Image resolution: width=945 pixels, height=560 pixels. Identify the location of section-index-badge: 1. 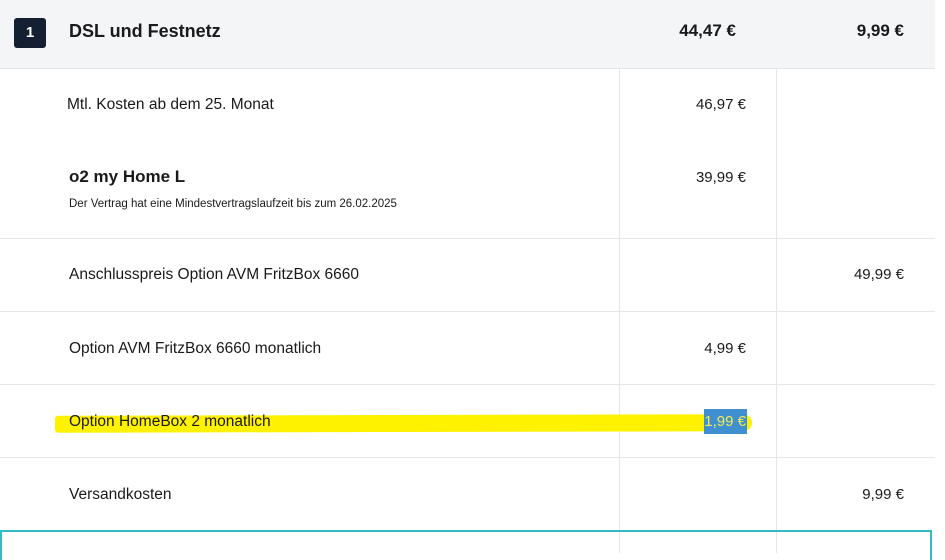
(30, 33).